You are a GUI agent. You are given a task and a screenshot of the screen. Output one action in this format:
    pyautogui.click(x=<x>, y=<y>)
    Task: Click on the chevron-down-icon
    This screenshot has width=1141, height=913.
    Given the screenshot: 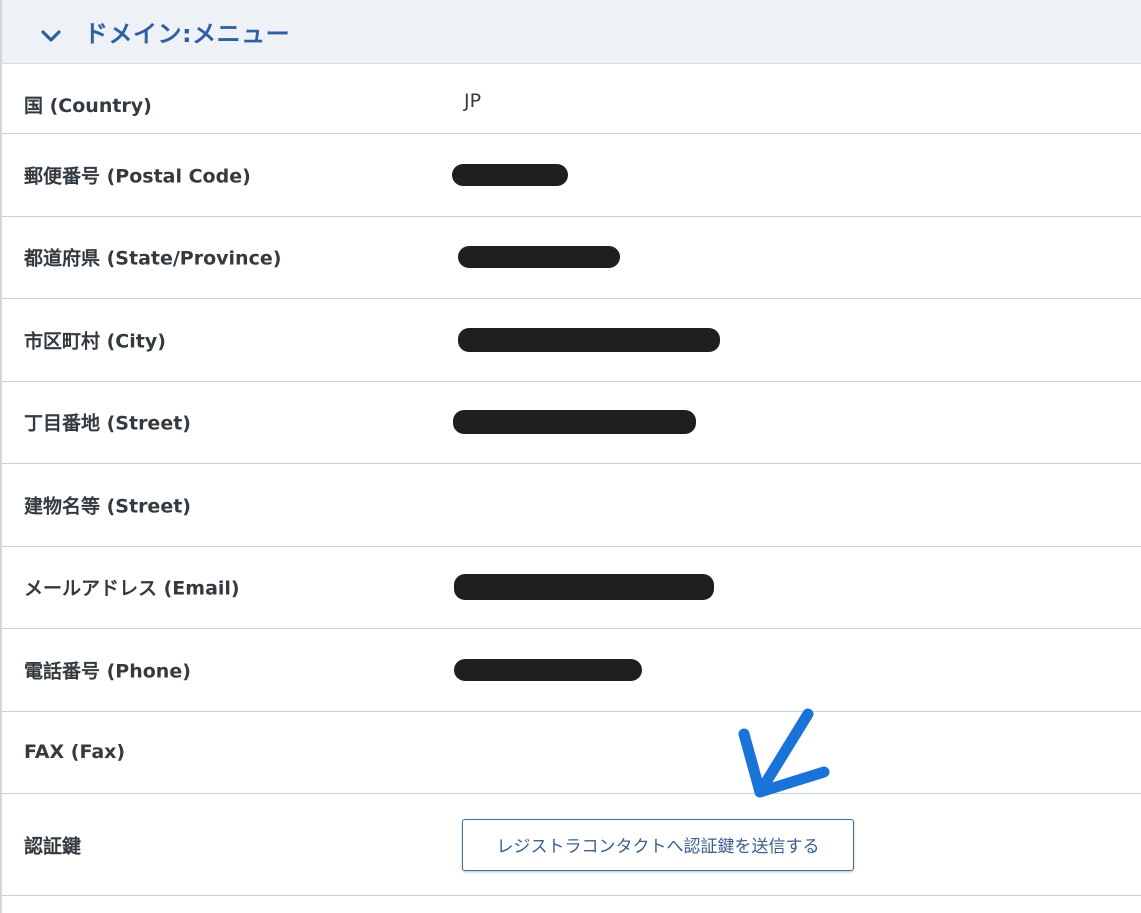 What is the action you would take?
    pyautogui.click(x=51, y=36)
    